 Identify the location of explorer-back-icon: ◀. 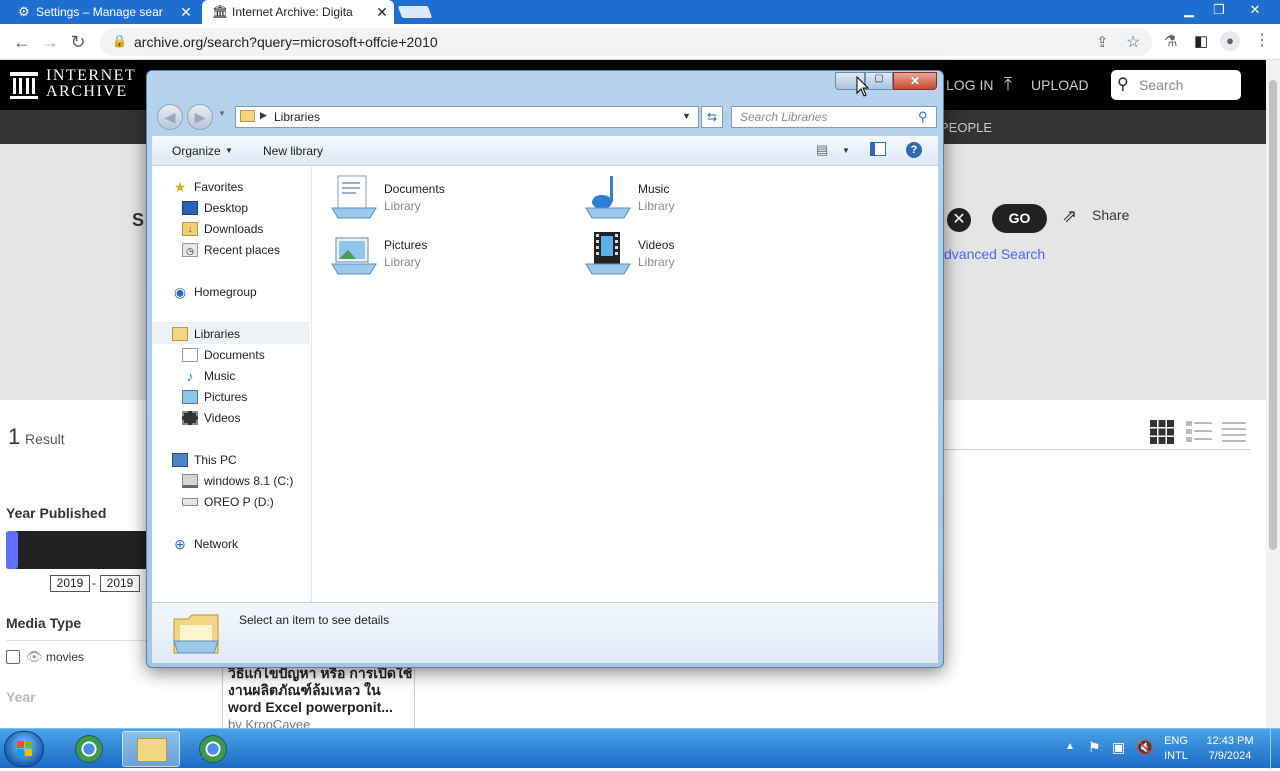
(170, 117).